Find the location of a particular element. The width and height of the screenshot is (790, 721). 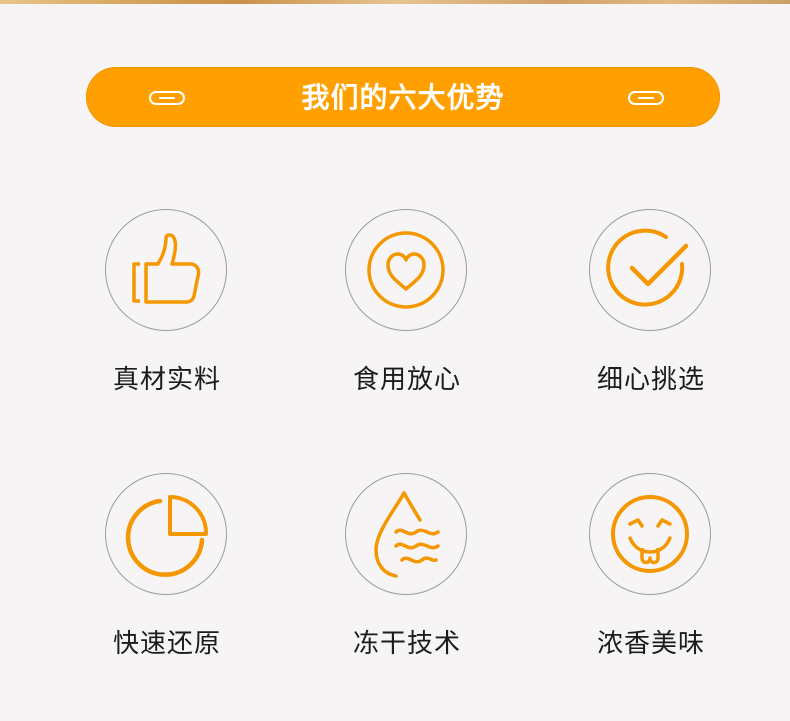

section-banner: 我们的六大优势 is located at coordinates (403, 97).